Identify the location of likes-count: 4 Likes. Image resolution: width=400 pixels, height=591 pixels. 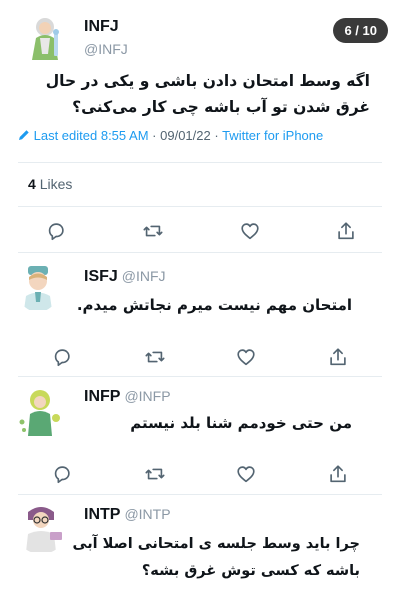
(50, 184).